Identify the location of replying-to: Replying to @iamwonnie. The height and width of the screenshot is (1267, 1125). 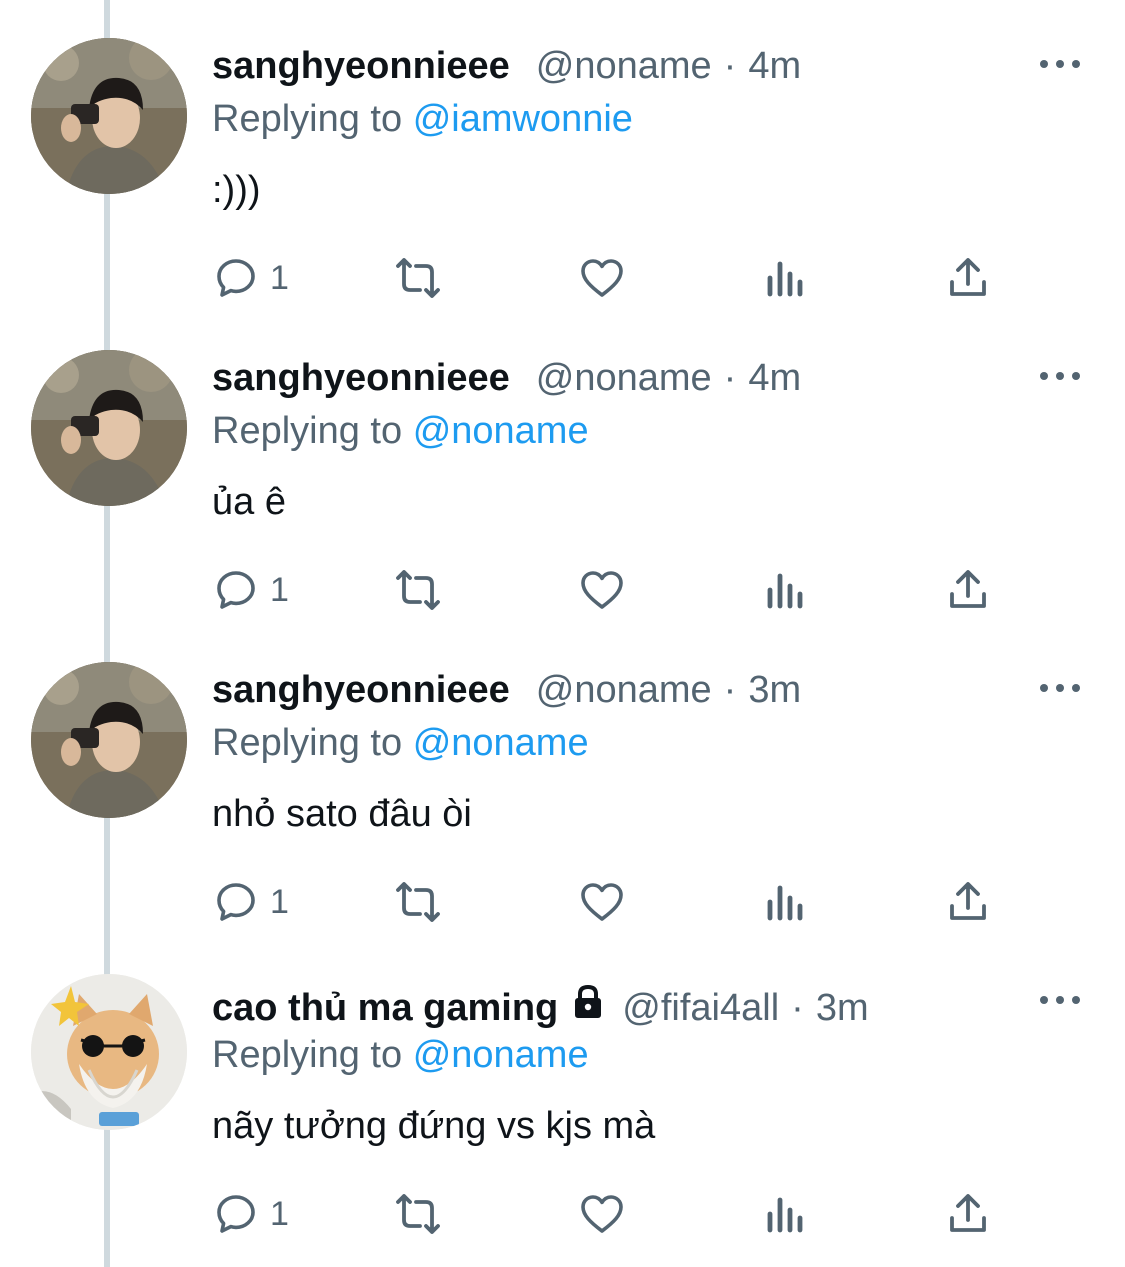
(422, 119).